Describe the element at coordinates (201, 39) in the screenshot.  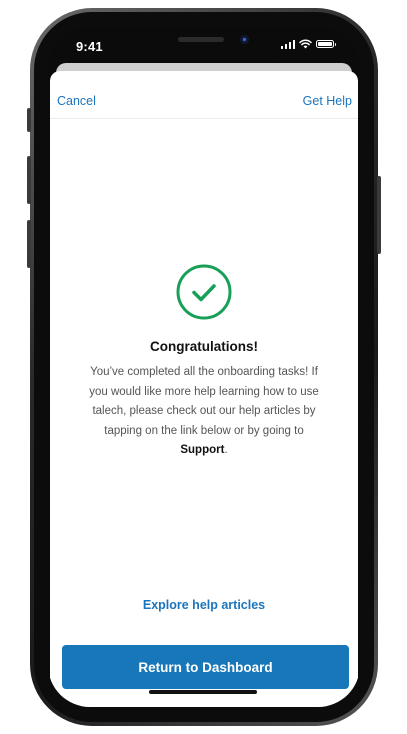
I see `speaker-grille` at that location.